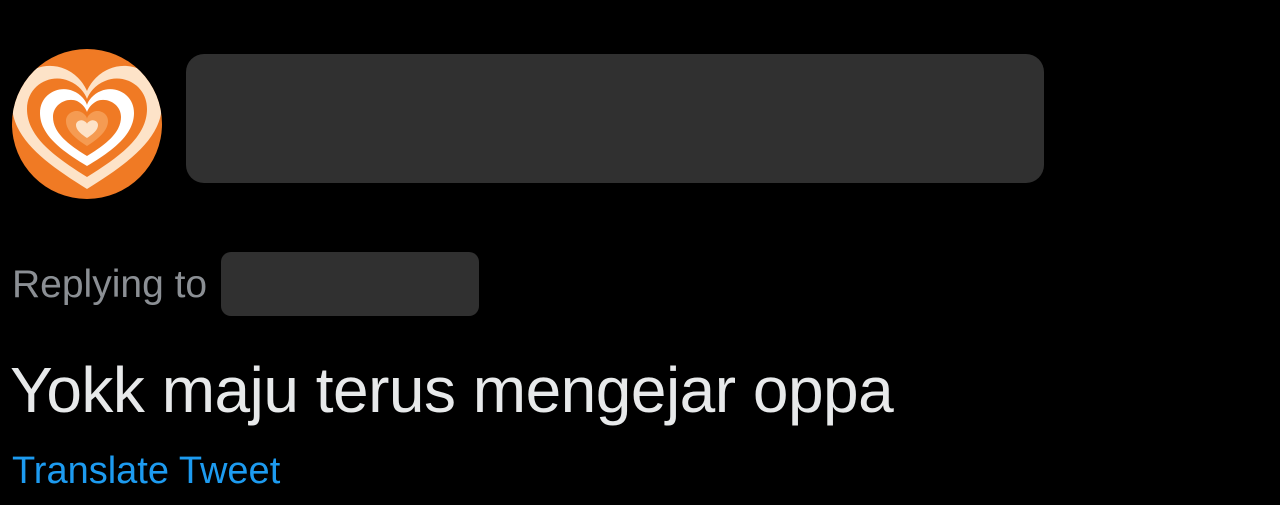  I want to click on tweet-text: Yokk maju terus mengejar oppa, so click(452, 390).